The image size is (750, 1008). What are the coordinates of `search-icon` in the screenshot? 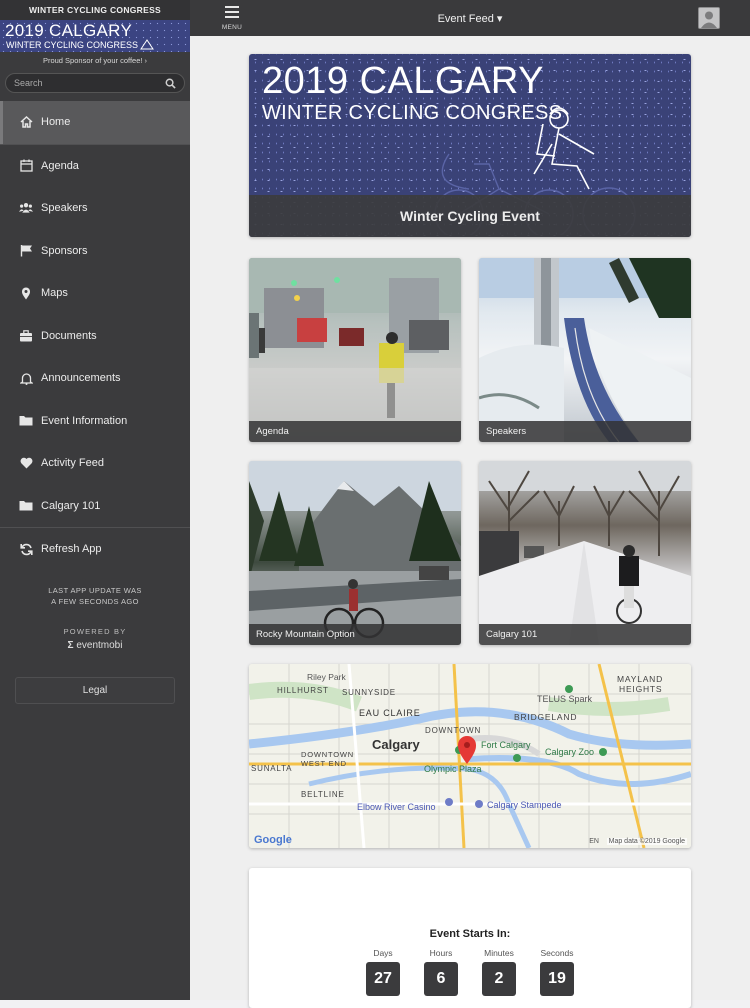 It's located at (170, 83).